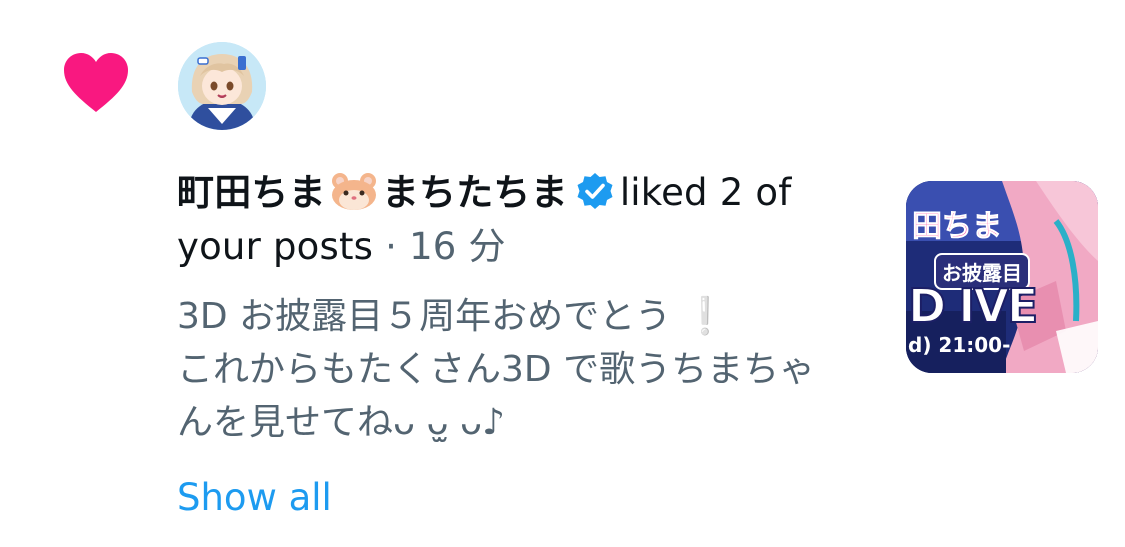 Image resolution: width=1125 pixels, height=547 pixels. I want to click on user-name-part2: まちたちま, so click(474, 192).